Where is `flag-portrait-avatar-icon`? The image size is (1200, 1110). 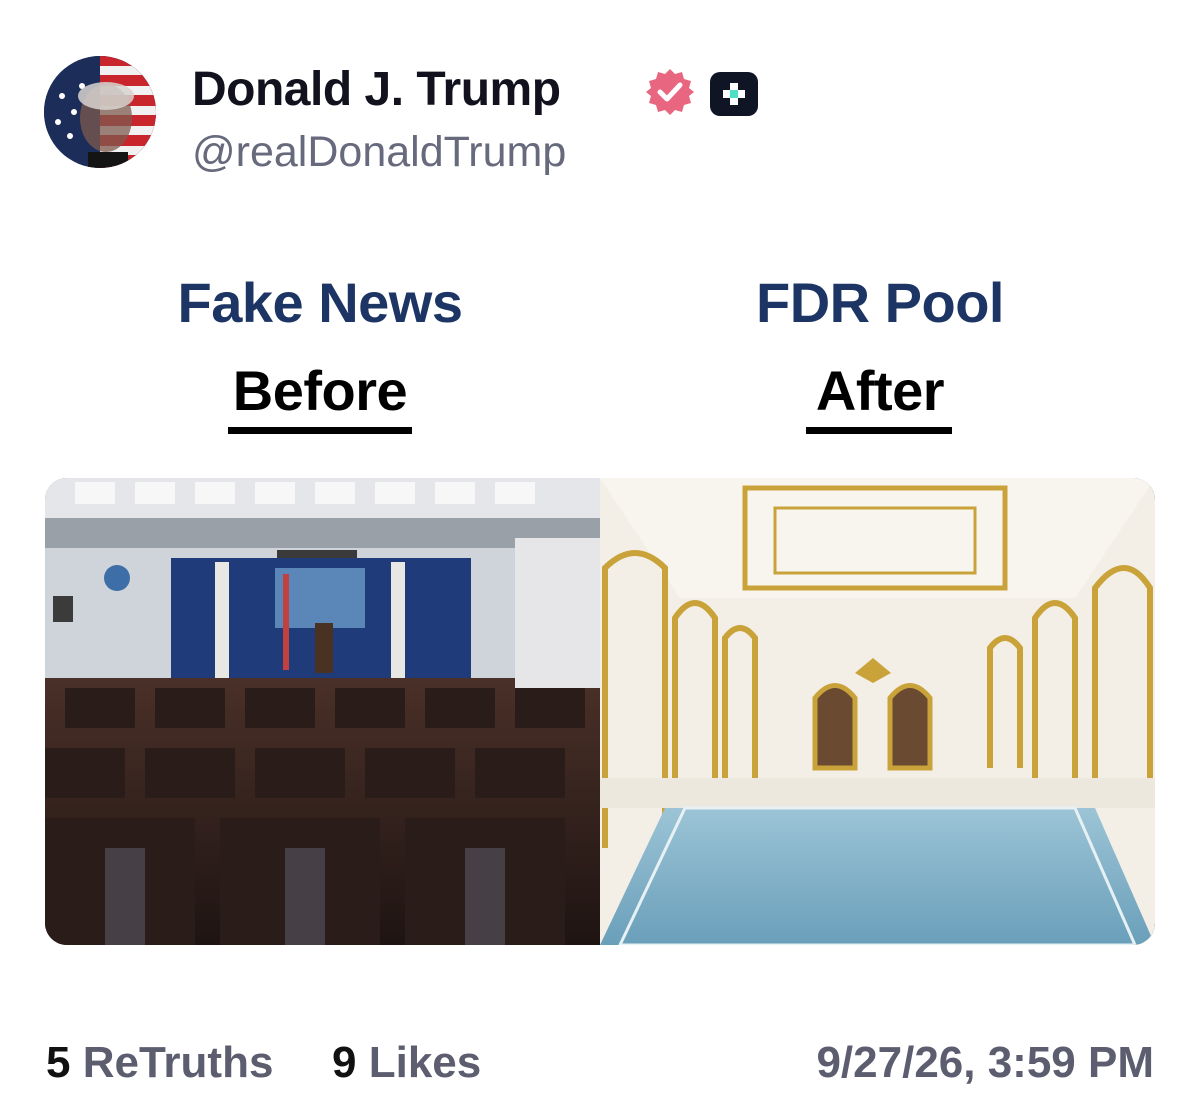
flag-portrait-avatar-icon is located at coordinates (100, 112).